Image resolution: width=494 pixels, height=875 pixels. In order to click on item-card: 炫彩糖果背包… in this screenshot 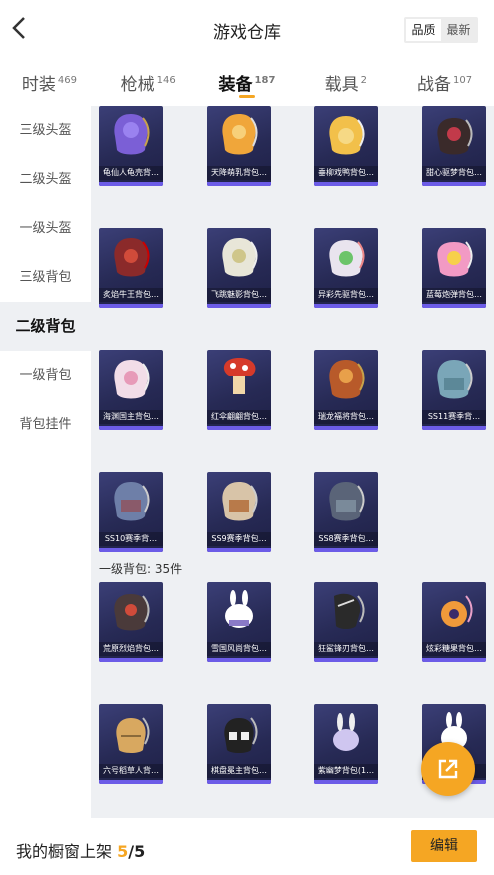, I will do `click(454, 622)`.